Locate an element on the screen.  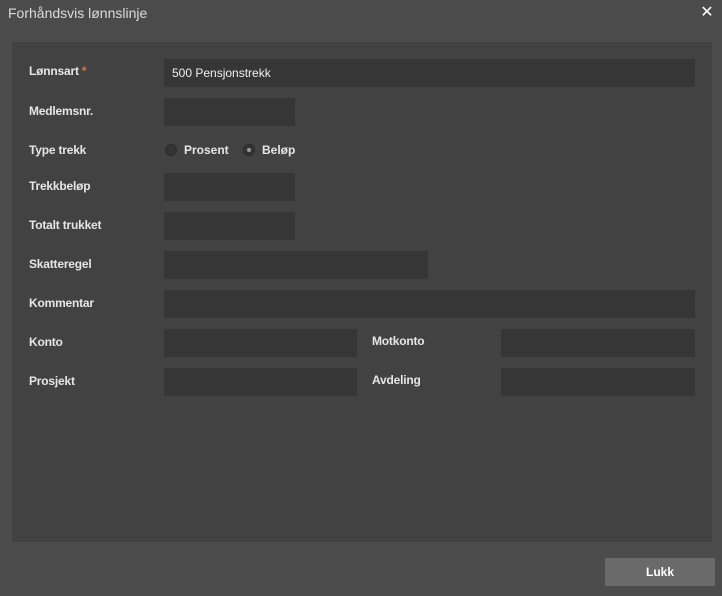
totalt-trukket-input is located at coordinates (229, 226).